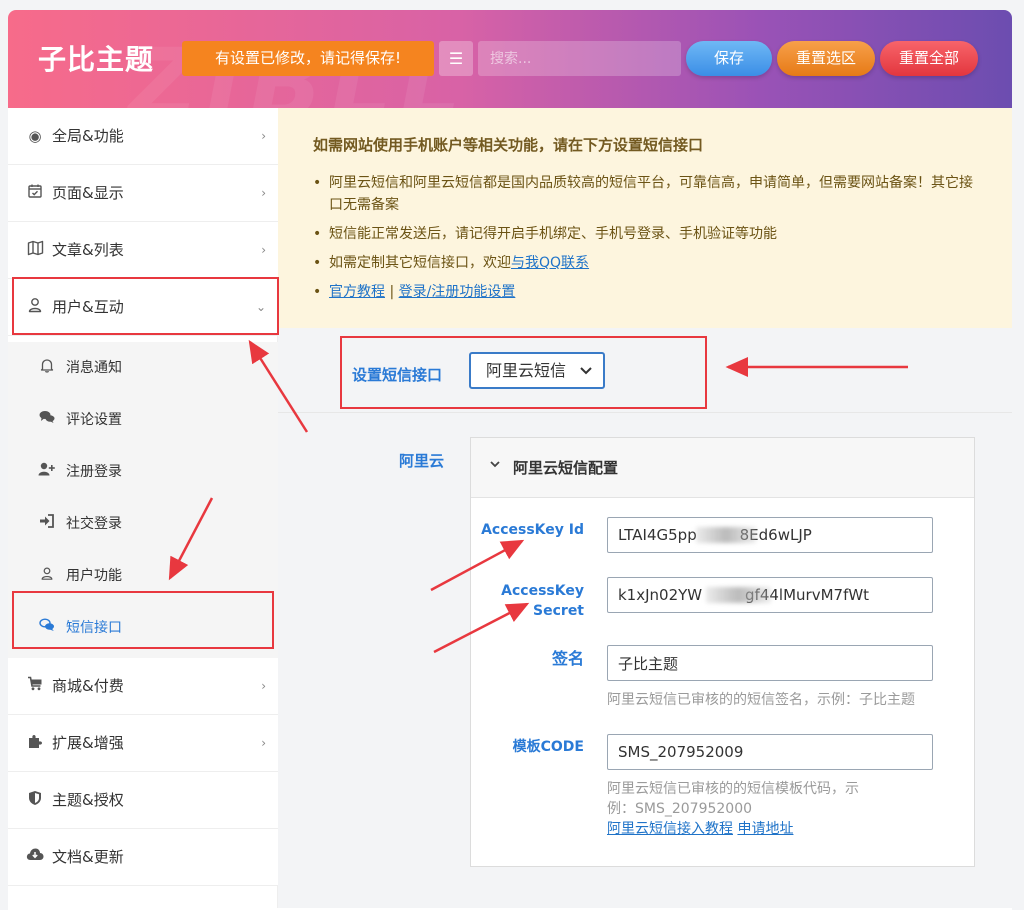 The height and width of the screenshot is (910, 1024). I want to click on sidebar-item-label: 页面&显示, so click(88, 193).